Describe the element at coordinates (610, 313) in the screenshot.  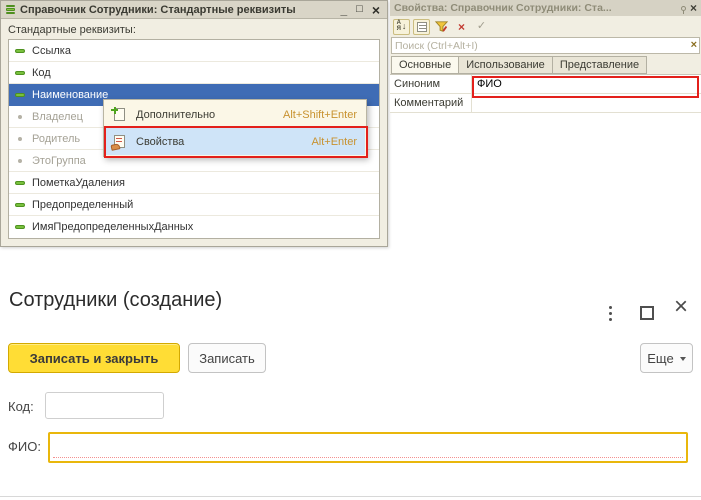
I see `more-menu-icon` at that location.